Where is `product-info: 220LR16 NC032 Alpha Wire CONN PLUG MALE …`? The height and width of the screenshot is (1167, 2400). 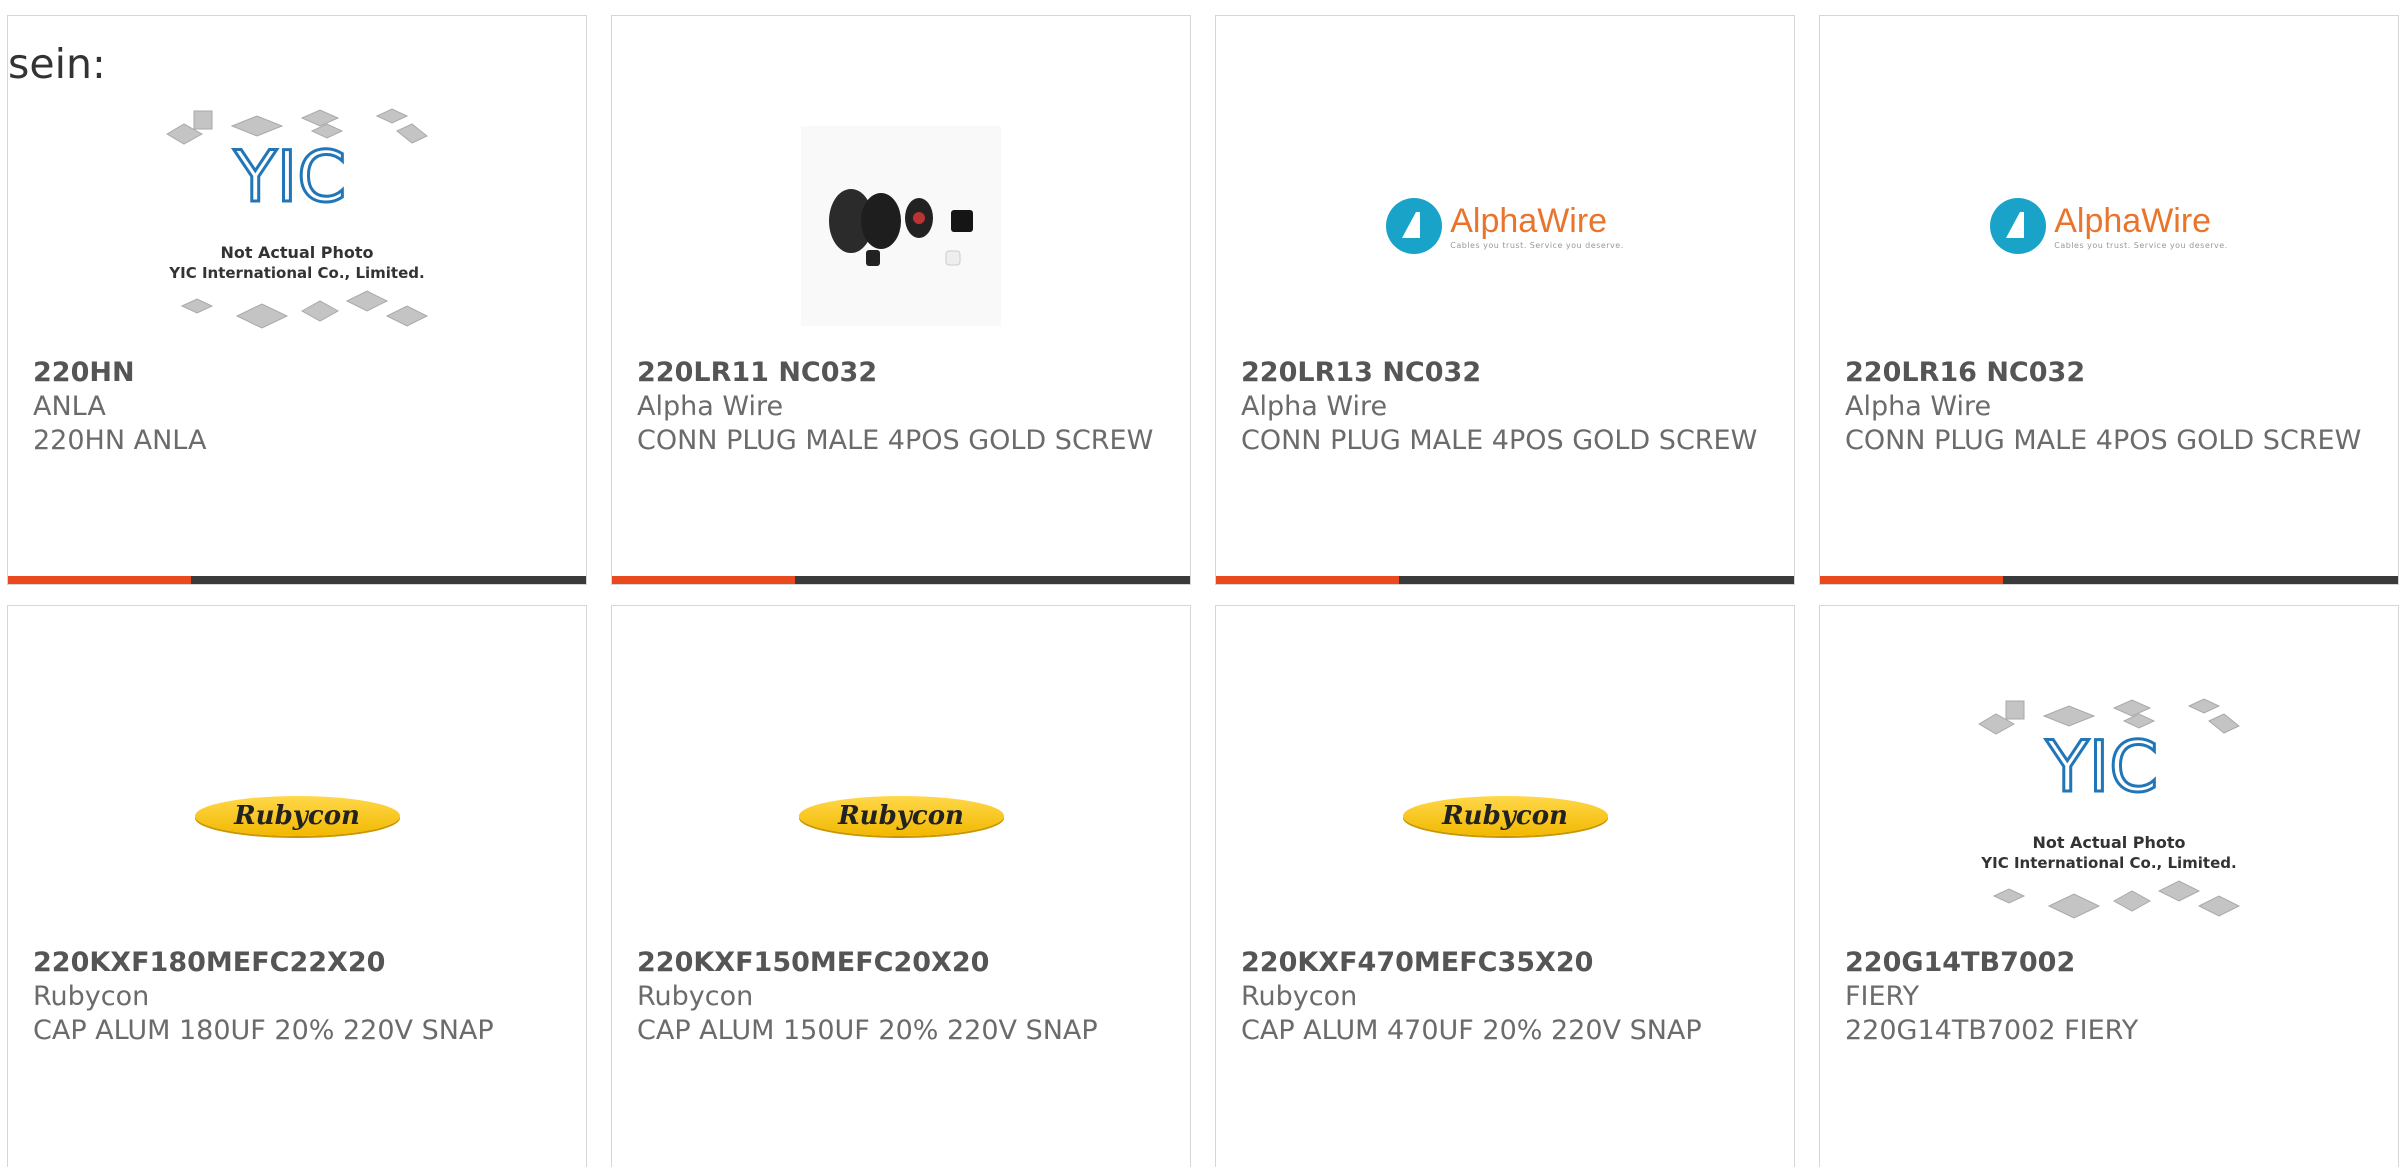 product-info: 220LR16 NC032 Alpha Wire CONN PLUG MALE … is located at coordinates (2111, 407).